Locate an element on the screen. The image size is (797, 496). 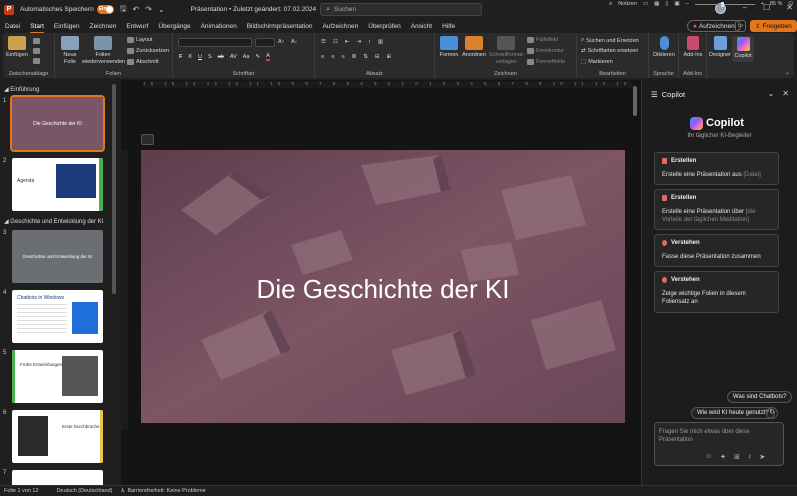
normal-view-icon: ▭ is located at coordinates (645, 4).